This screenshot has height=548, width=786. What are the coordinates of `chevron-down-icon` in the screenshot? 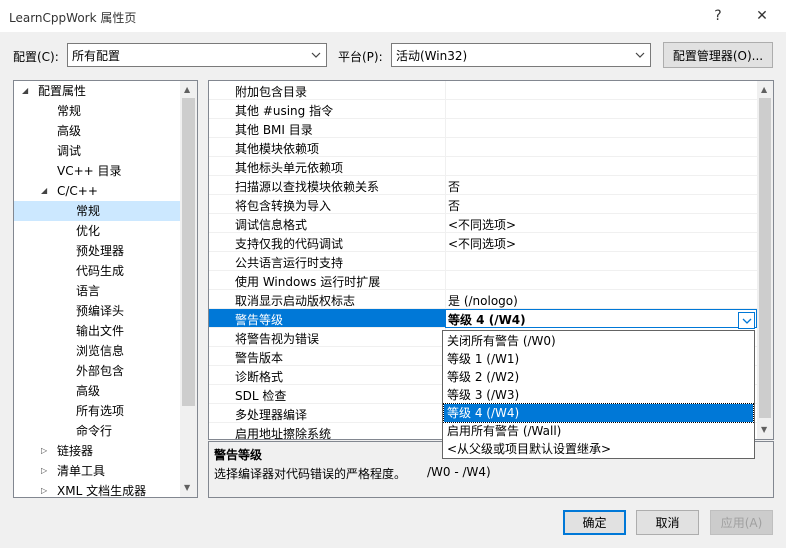 It's located at (746, 320).